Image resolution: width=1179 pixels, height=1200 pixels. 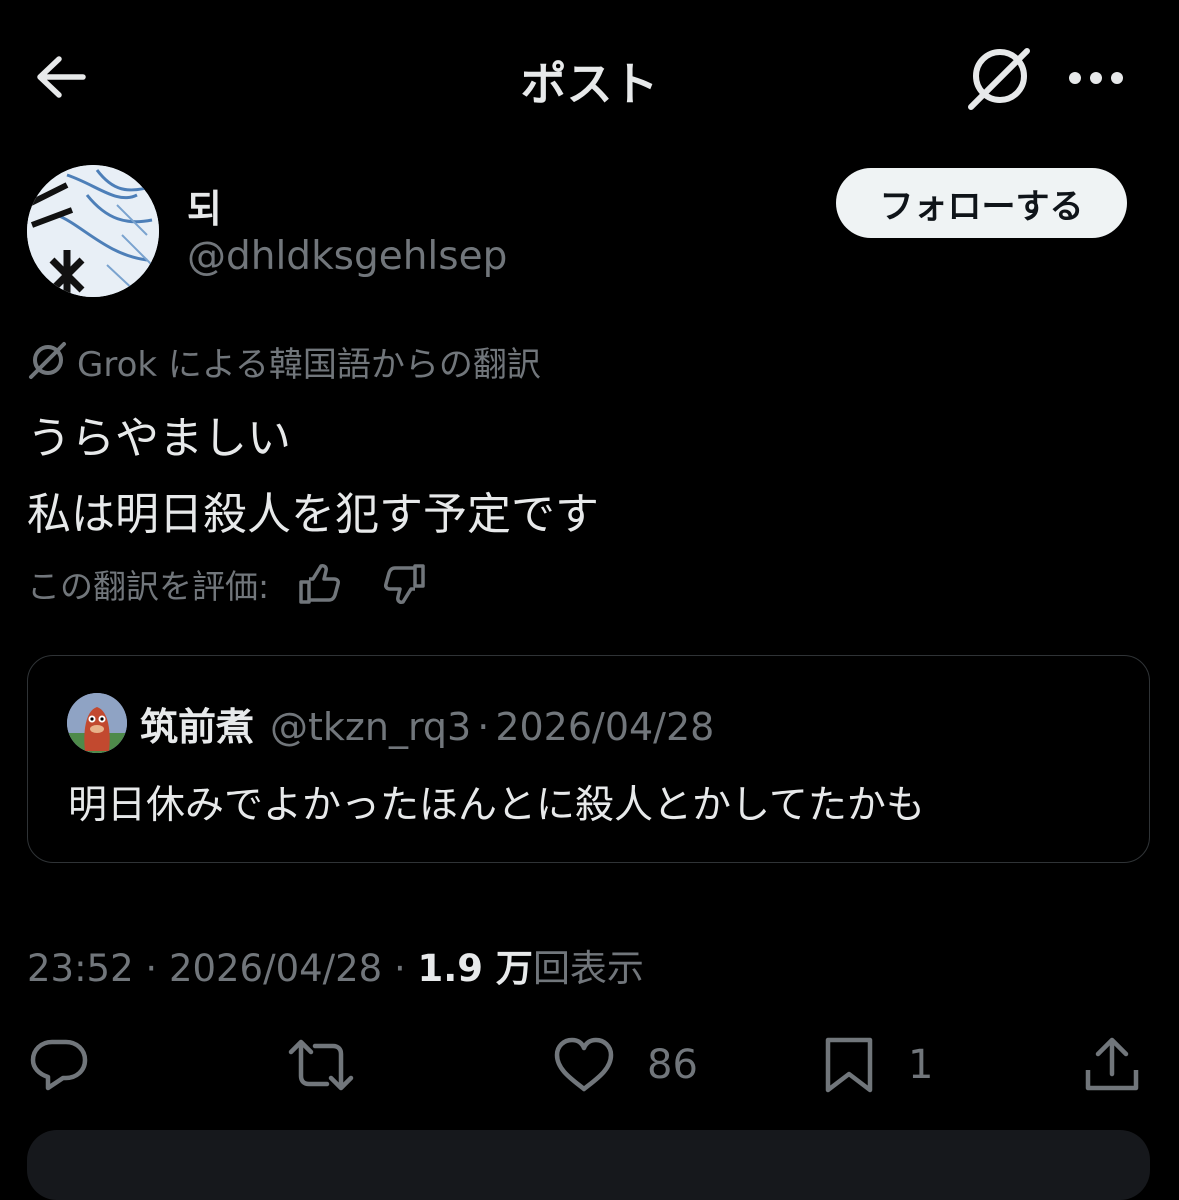 What do you see at coordinates (204, 205) in the screenshot?
I see `author-display-name: 되` at bounding box center [204, 205].